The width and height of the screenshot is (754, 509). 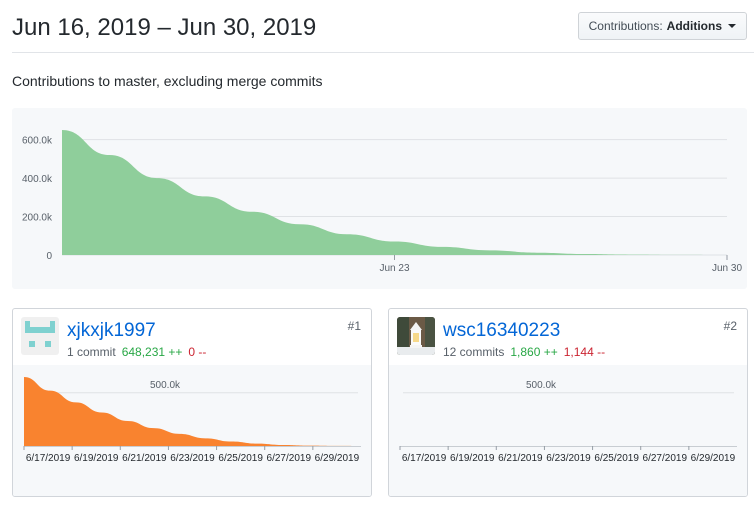 What do you see at coordinates (111, 331) in the screenshot?
I see `contributor-username-link: xjkxjk1997` at bounding box center [111, 331].